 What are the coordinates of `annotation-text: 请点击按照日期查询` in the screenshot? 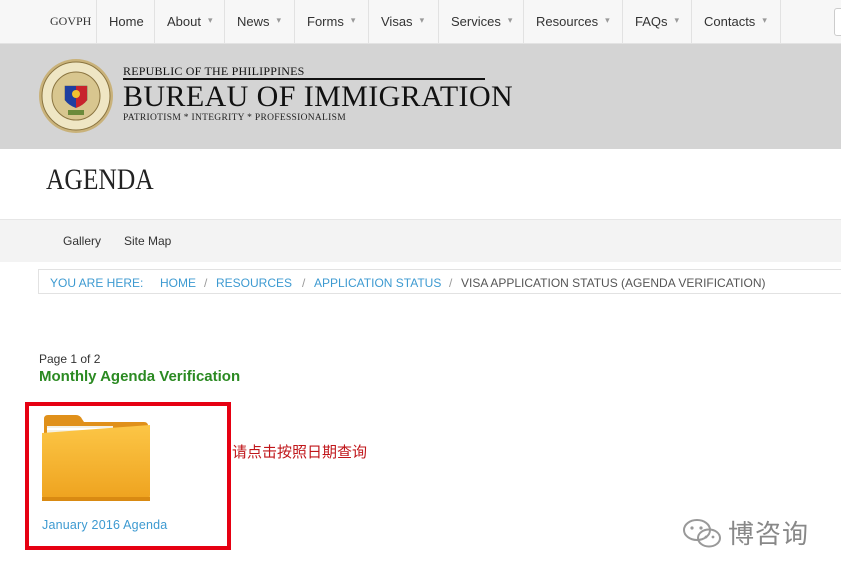 It's located at (300, 452).